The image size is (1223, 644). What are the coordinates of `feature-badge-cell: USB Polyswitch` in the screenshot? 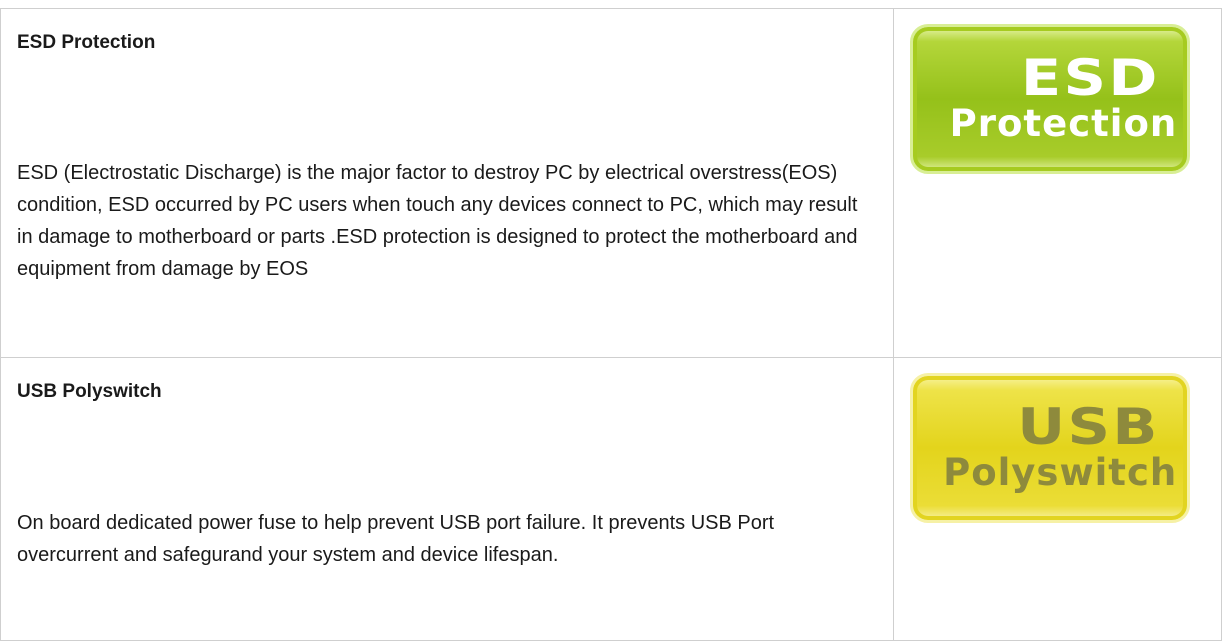 It's located at (1057, 499).